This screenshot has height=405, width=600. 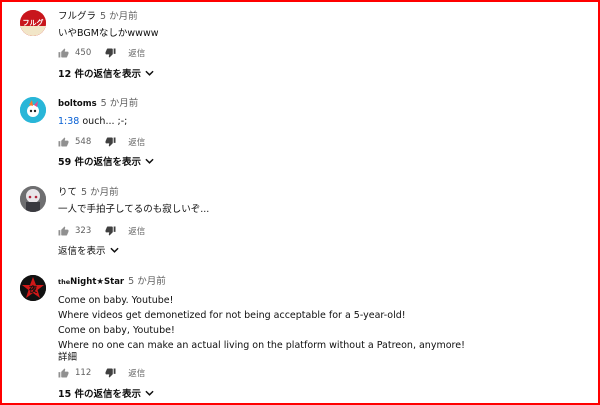 I want to click on view-replies-label: 返信を表示, so click(x=82, y=251).